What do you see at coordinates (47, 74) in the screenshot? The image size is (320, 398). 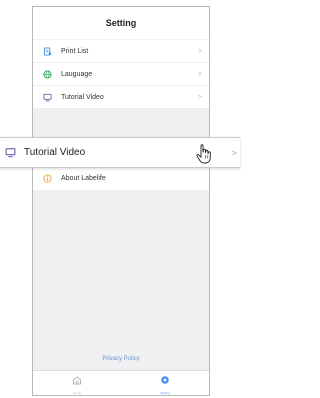 I see `globe-icon` at bounding box center [47, 74].